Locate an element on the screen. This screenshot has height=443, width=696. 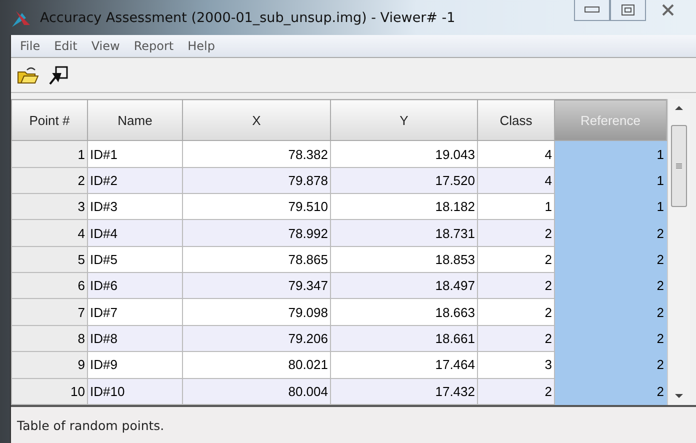
table-cell: ID#6 is located at coordinates (135, 285).